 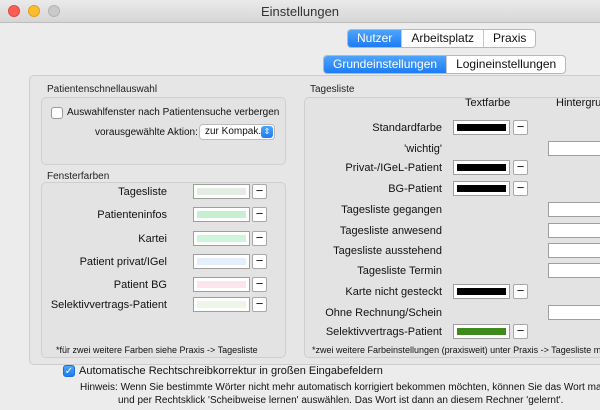 I want to click on color-well-patient-bg, so click(x=221, y=284).